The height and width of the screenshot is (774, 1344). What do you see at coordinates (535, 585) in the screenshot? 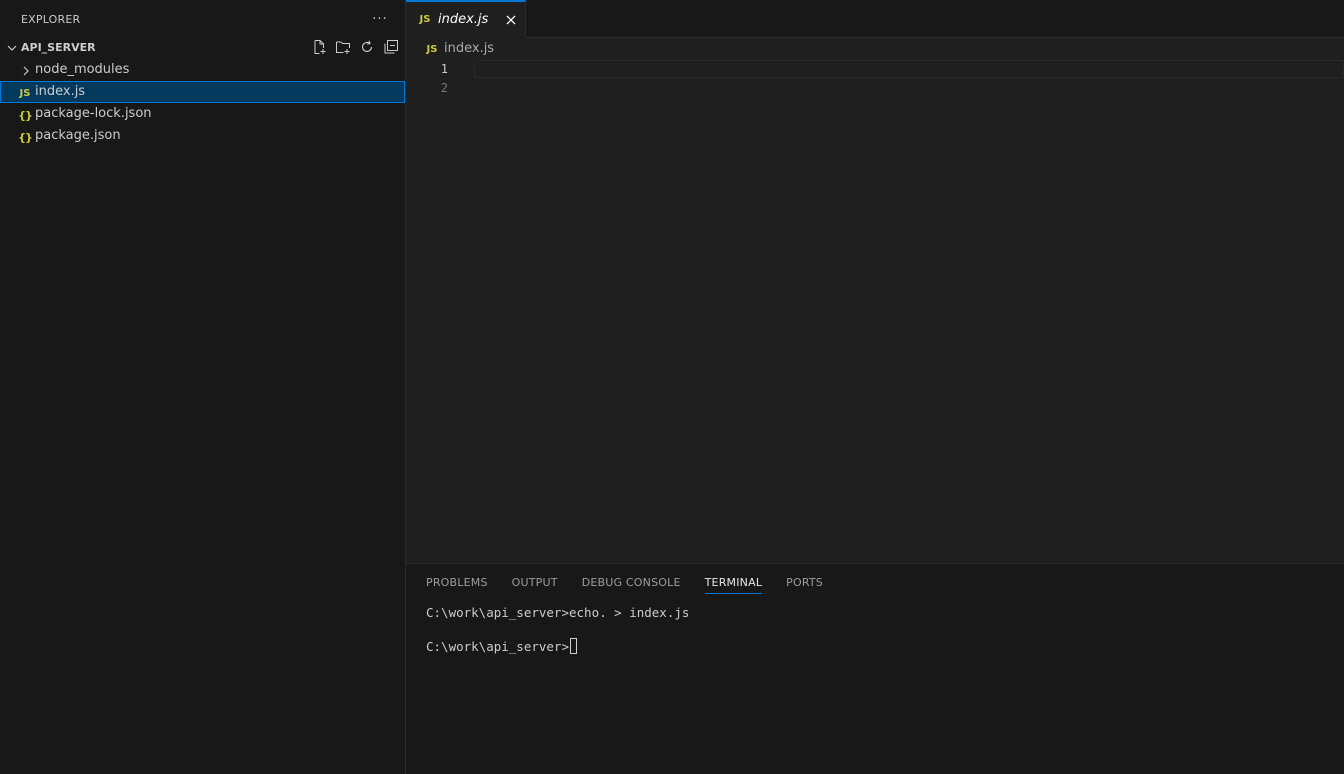
I see `tab-output: OUTPUT` at bounding box center [535, 585].